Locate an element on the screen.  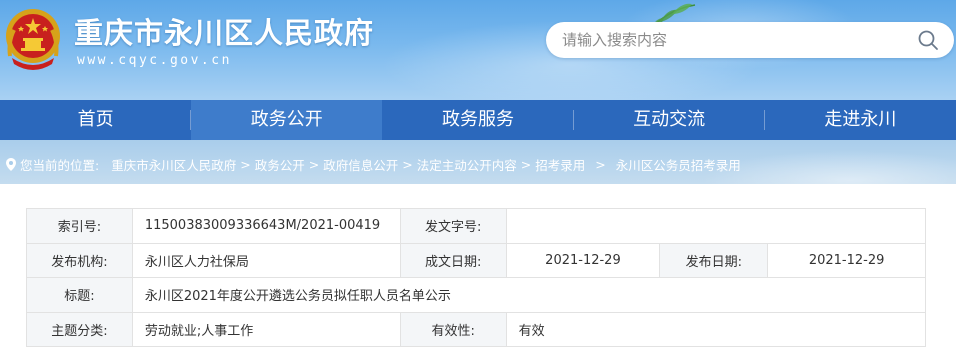
search-box is located at coordinates (750, 40).